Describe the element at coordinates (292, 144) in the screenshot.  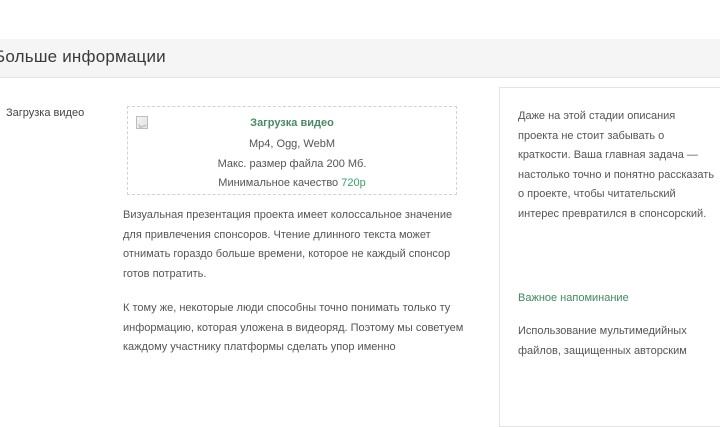
I see `upload-formats: Mp4, Ogg, WebM` at that location.